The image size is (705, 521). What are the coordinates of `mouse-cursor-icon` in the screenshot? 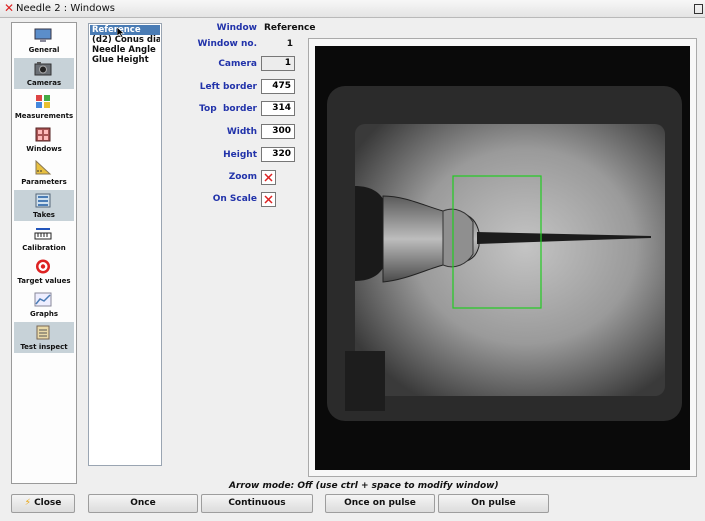 It's located at (121, 32).